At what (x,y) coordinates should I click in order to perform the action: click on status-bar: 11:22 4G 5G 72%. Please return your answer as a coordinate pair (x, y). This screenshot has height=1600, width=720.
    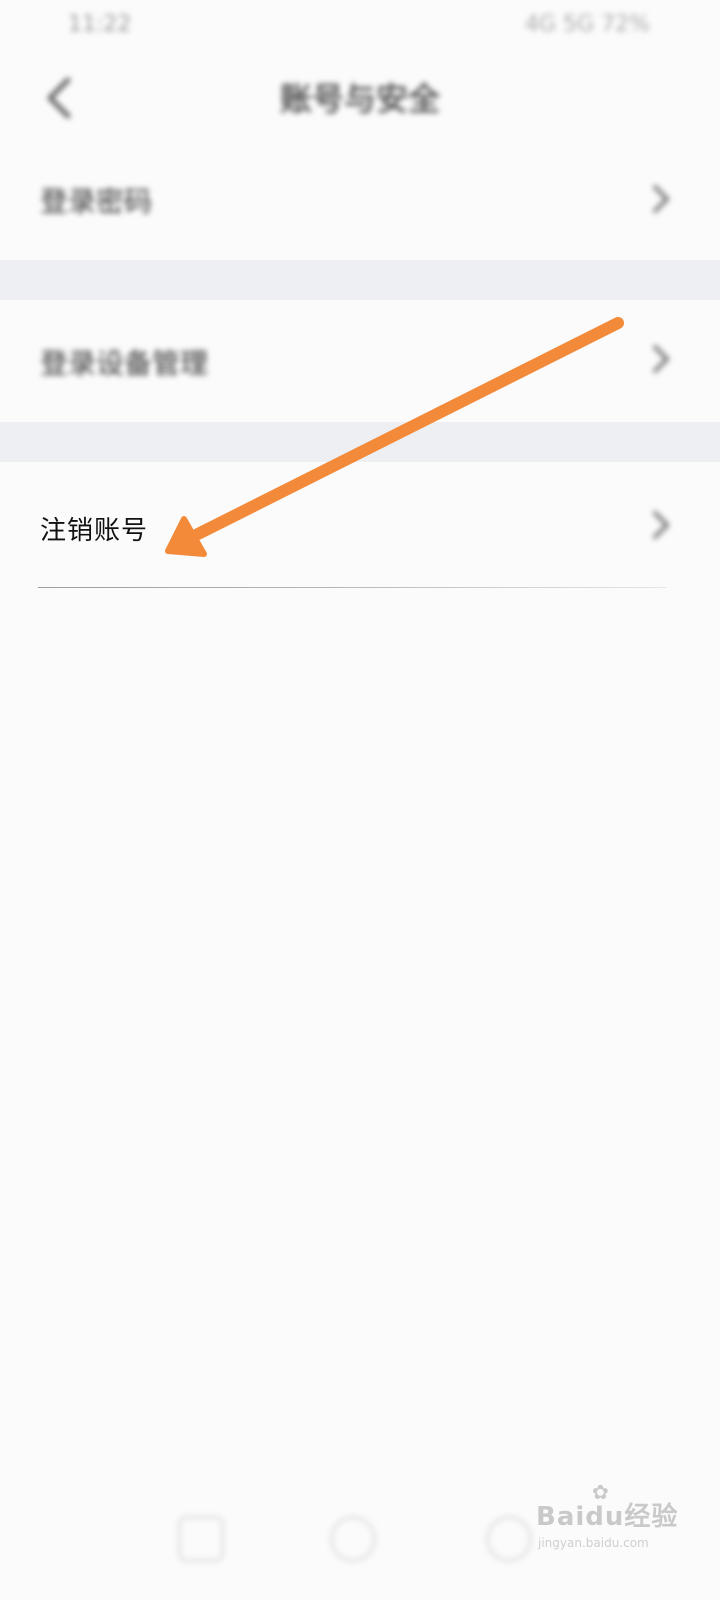
    Looking at the image, I should click on (360, 26).